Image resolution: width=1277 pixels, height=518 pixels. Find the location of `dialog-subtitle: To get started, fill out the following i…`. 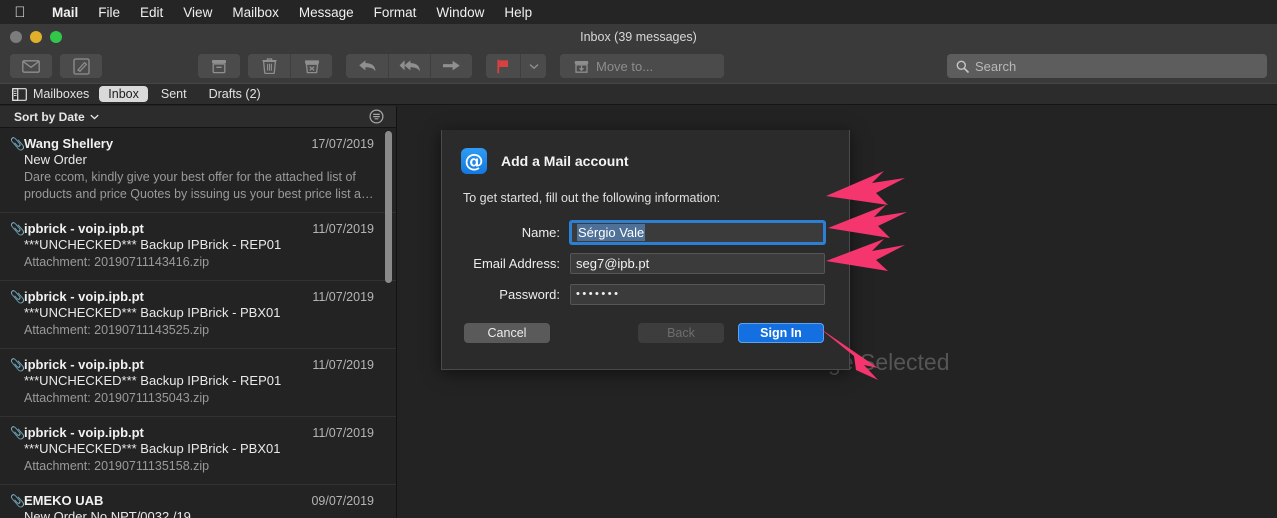

dialog-subtitle: To get started, fill out the following i… is located at coordinates (592, 198).